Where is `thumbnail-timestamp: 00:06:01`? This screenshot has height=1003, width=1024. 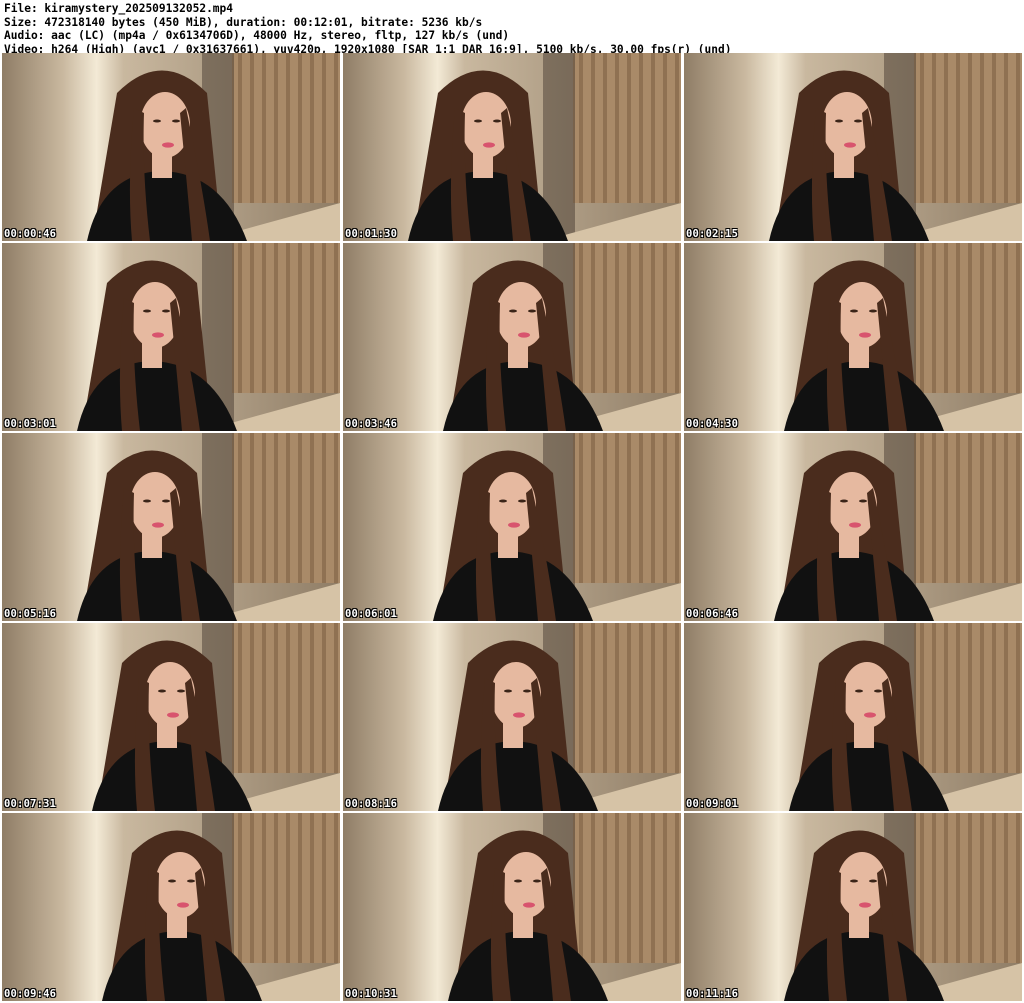 thumbnail-timestamp: 00:06:01 is located at coordinates (371, 614).